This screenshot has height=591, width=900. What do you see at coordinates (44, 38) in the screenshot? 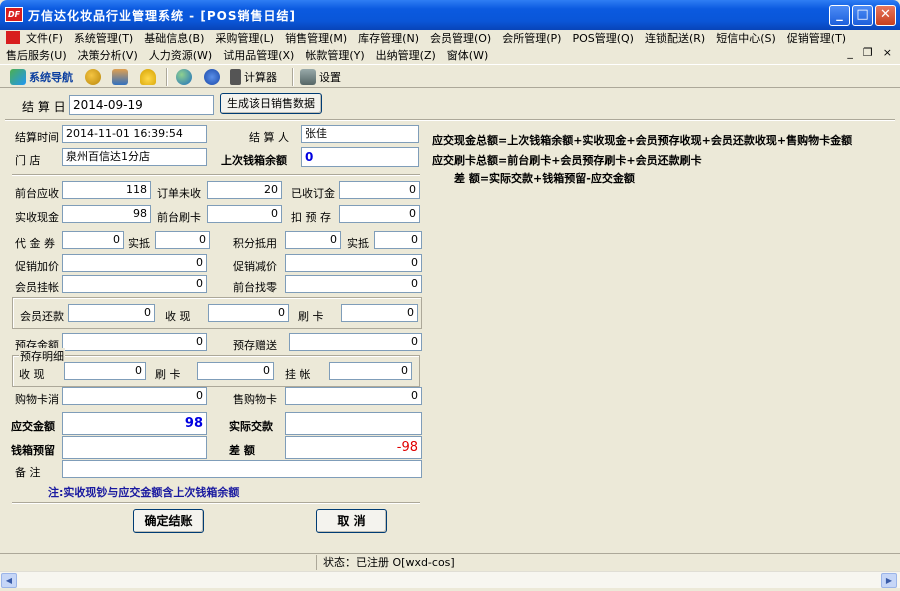
I see `menu-file: 文件(F)` at bounding box center [44, 38].